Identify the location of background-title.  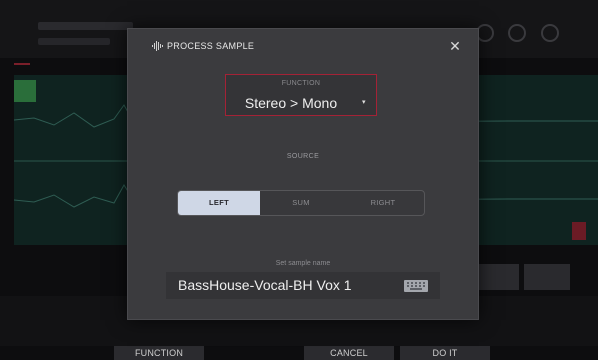
(85, 26).